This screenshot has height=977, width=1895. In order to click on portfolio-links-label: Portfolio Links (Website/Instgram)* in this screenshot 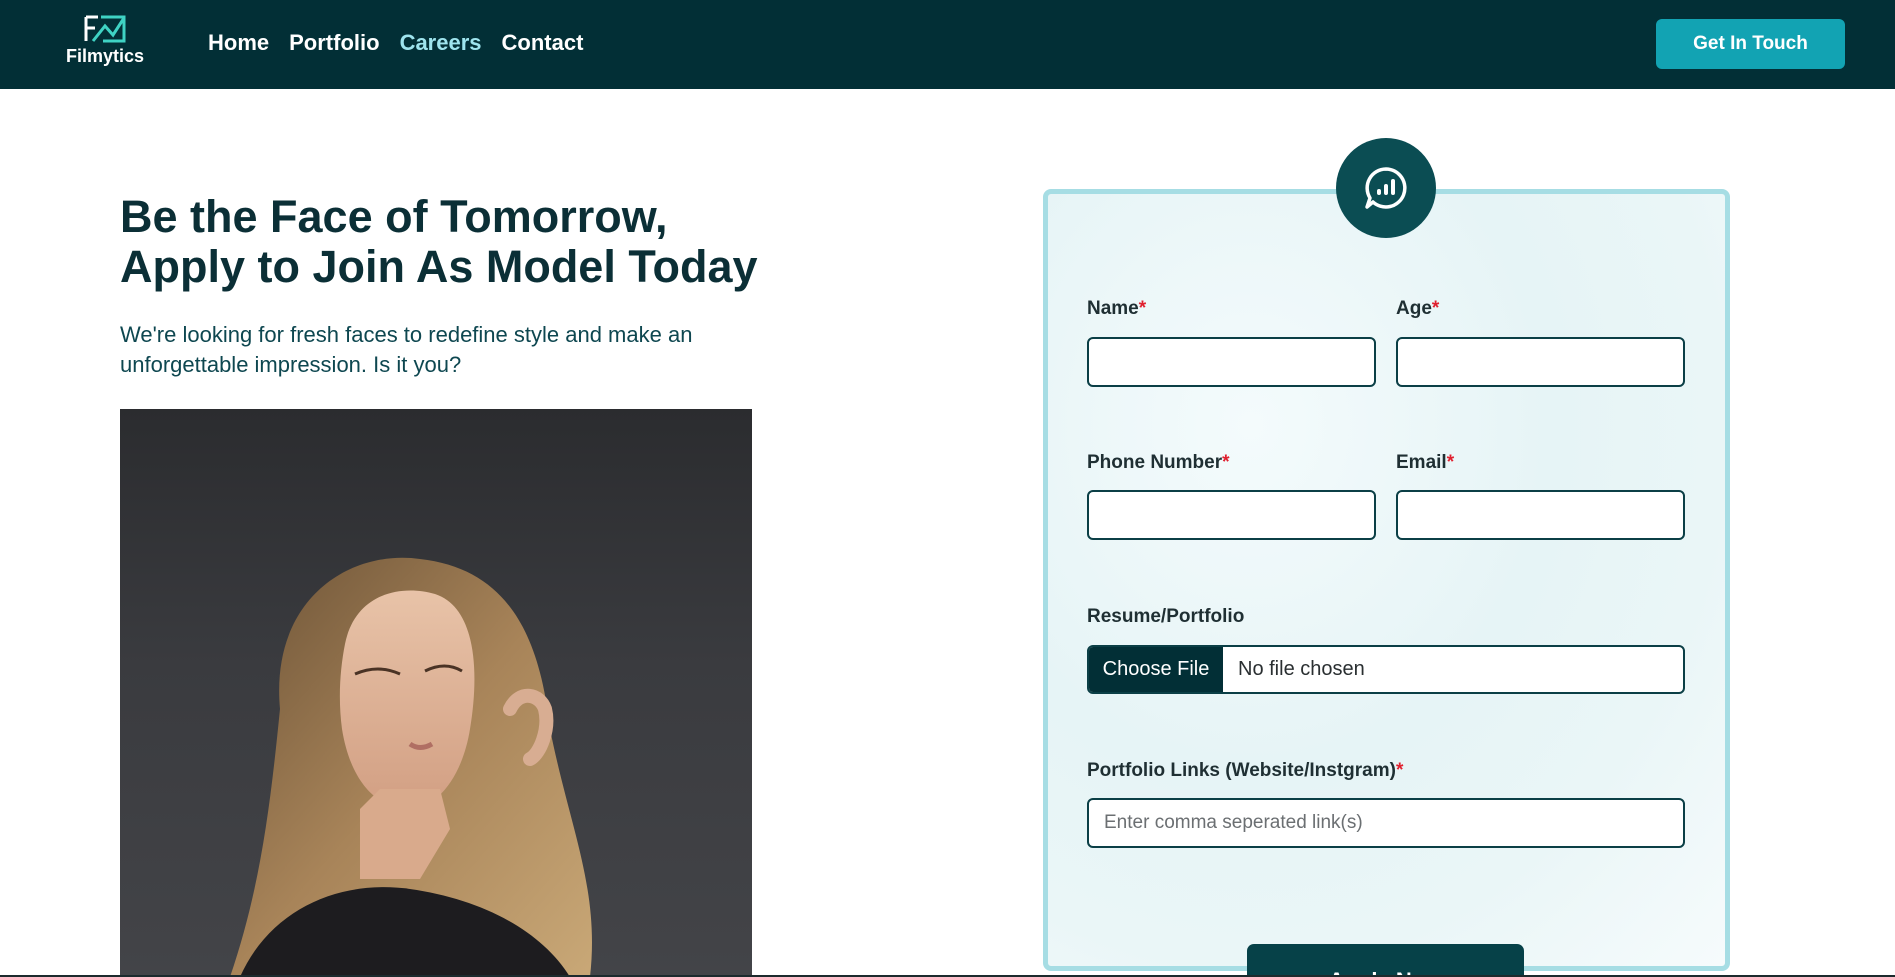, I will do `click(1245, 770)`.